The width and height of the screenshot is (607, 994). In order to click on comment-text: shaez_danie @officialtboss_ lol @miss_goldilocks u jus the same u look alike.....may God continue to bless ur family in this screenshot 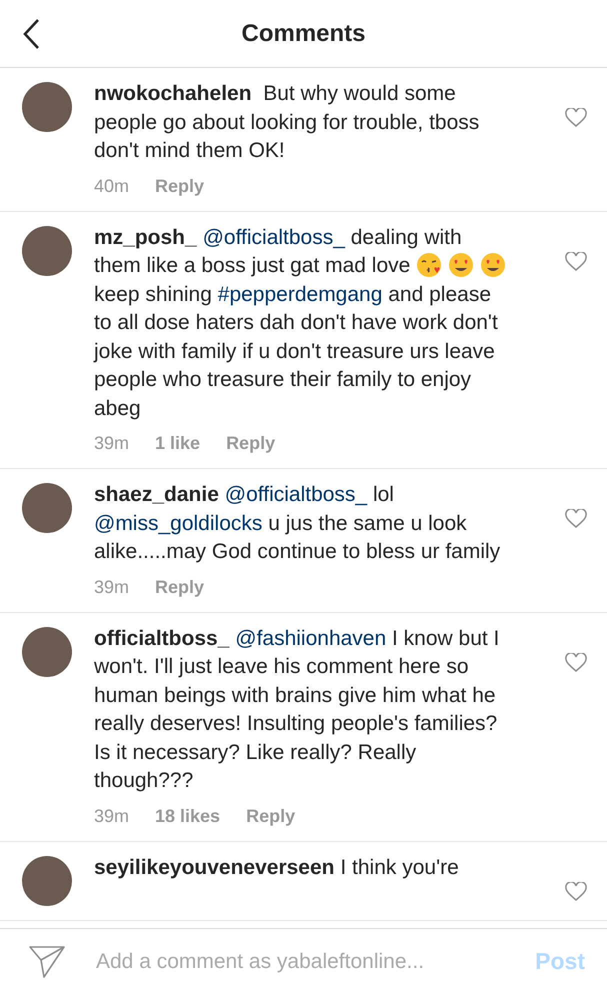, I will do `click(298, 523)`.